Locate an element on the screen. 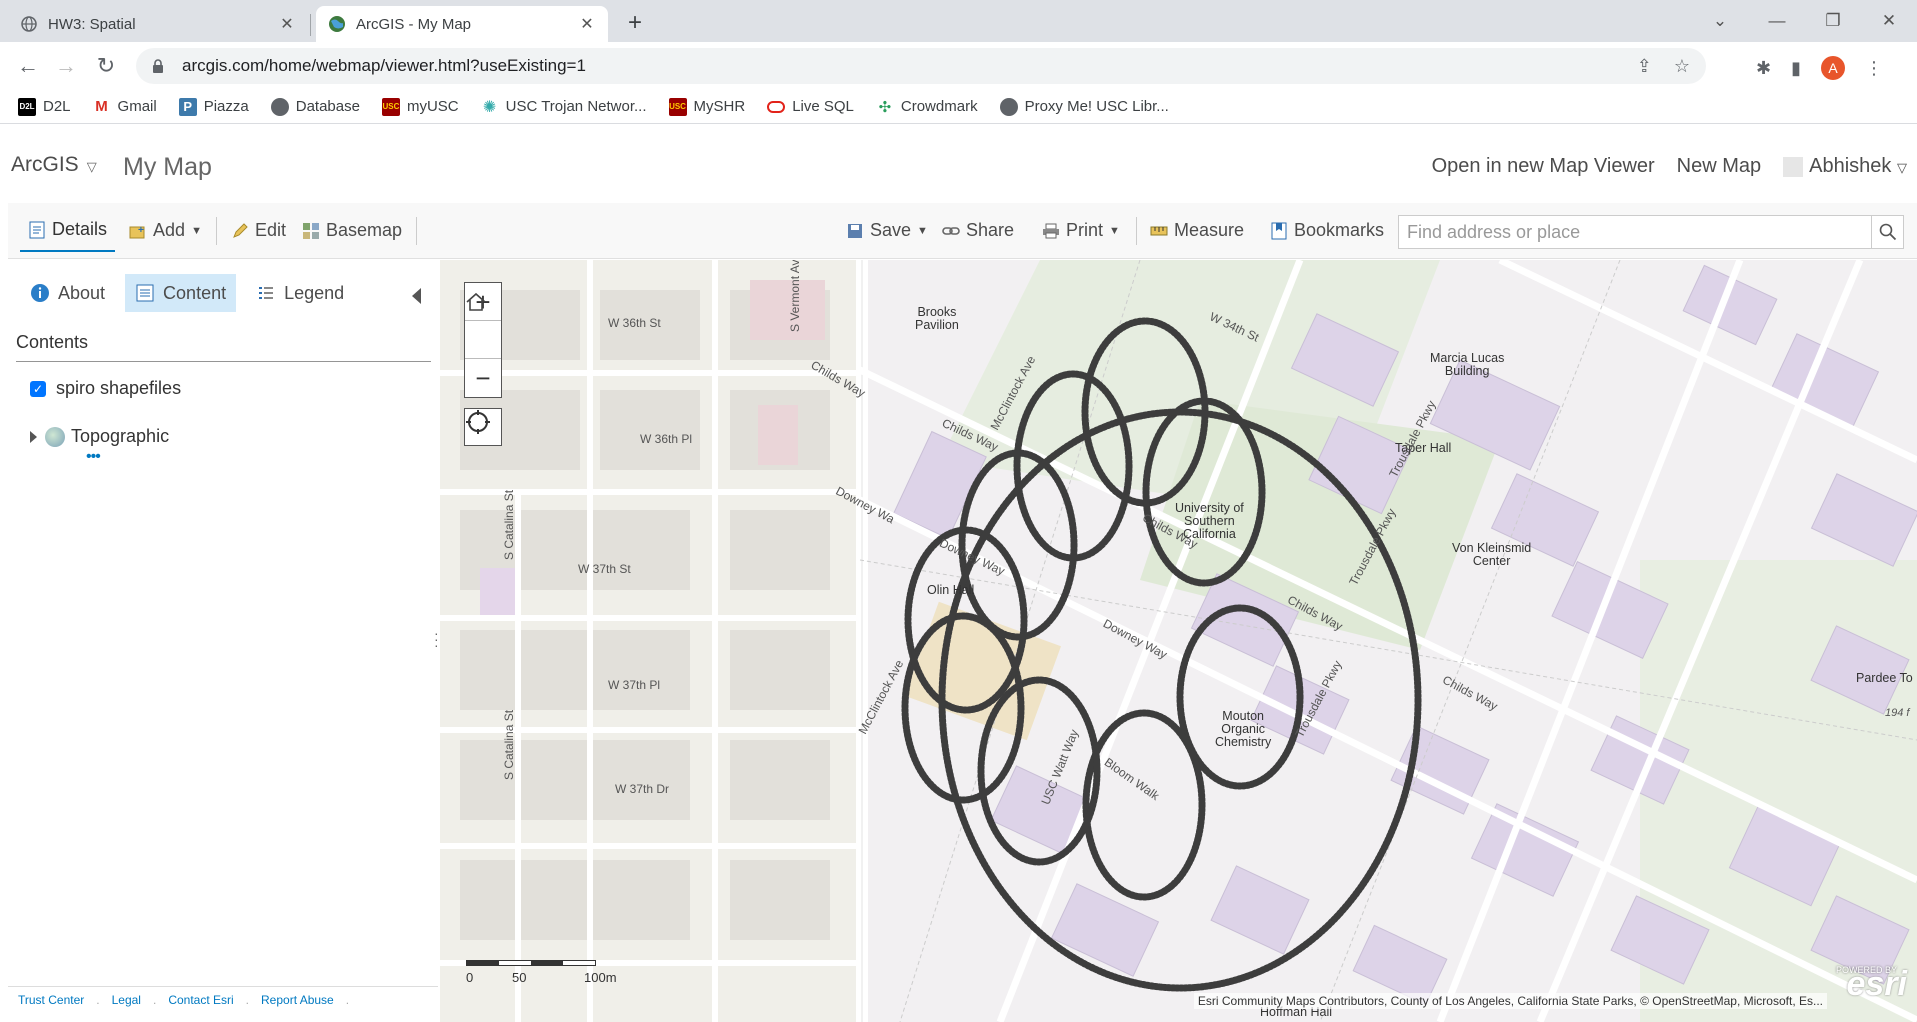 This screenshot has height=1022, width=1917. street-label: W 37th Dr is located at coordinates (642, 789).